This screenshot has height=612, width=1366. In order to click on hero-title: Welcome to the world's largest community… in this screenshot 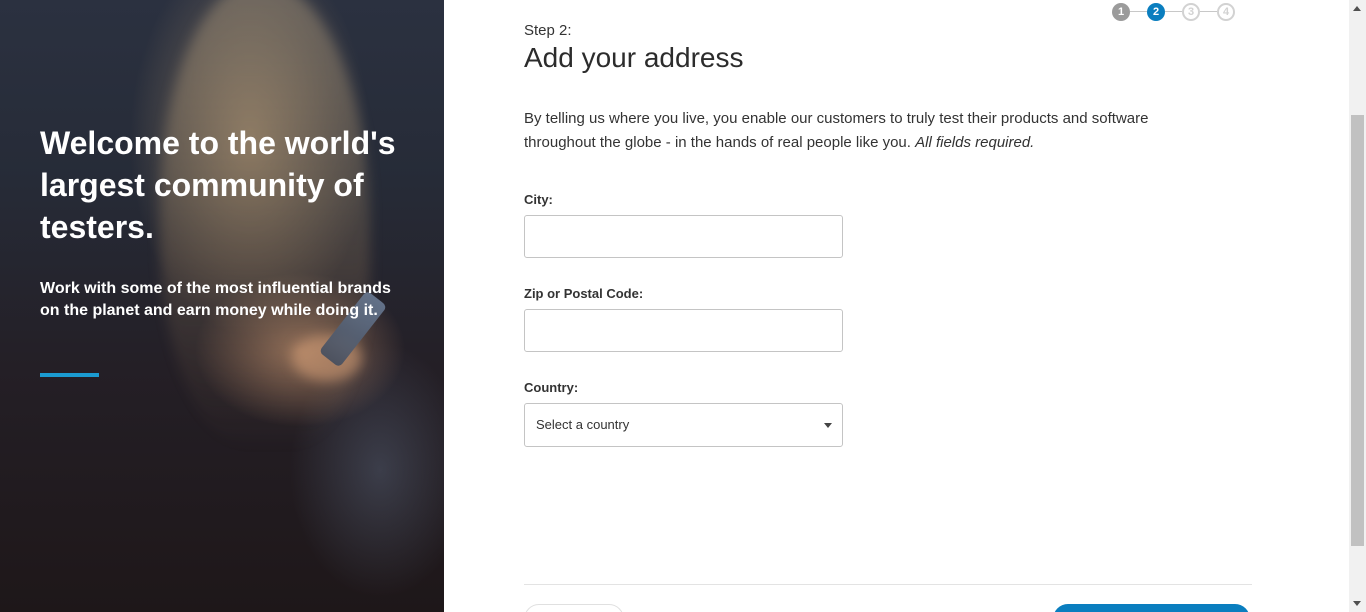, I will do `click(218, 185)`.